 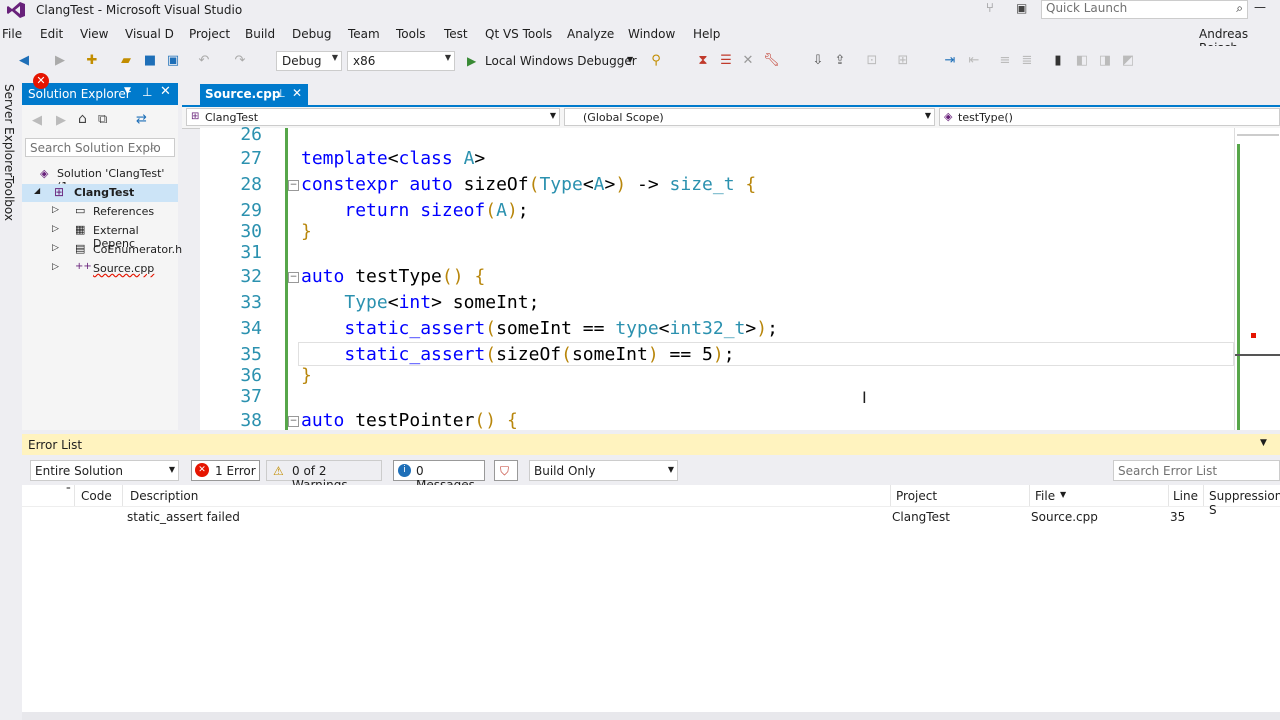 What do you see at coordinates (100, 179) in the screenshot?
I see `tree-item-solution: ◈ Solution 'ClangTest' (1` at bounding box center [100, 179].